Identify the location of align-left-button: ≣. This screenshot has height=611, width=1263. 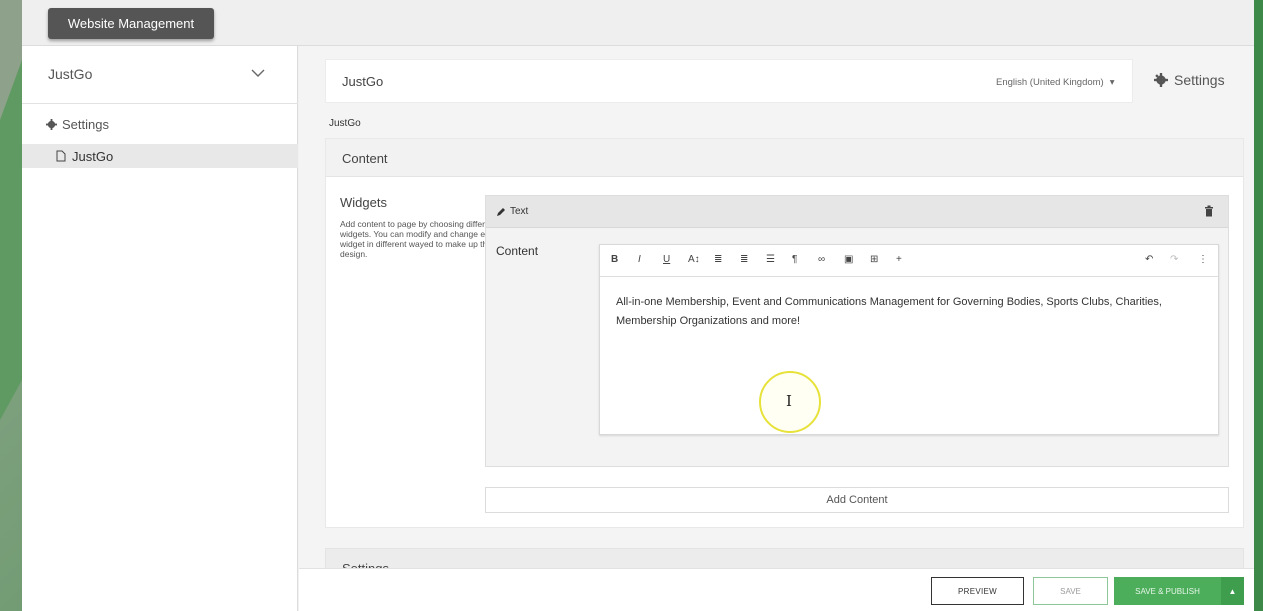
(718, 259).